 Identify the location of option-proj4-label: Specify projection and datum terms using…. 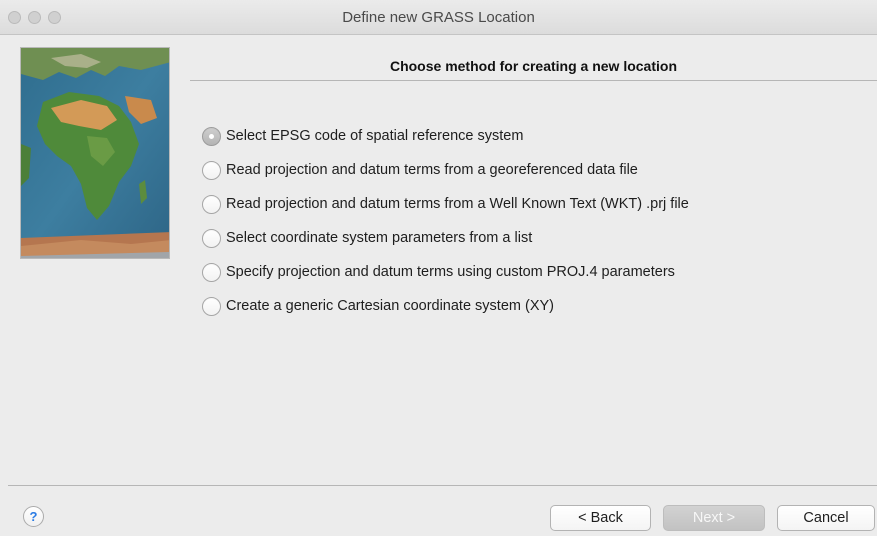
(450, 272).